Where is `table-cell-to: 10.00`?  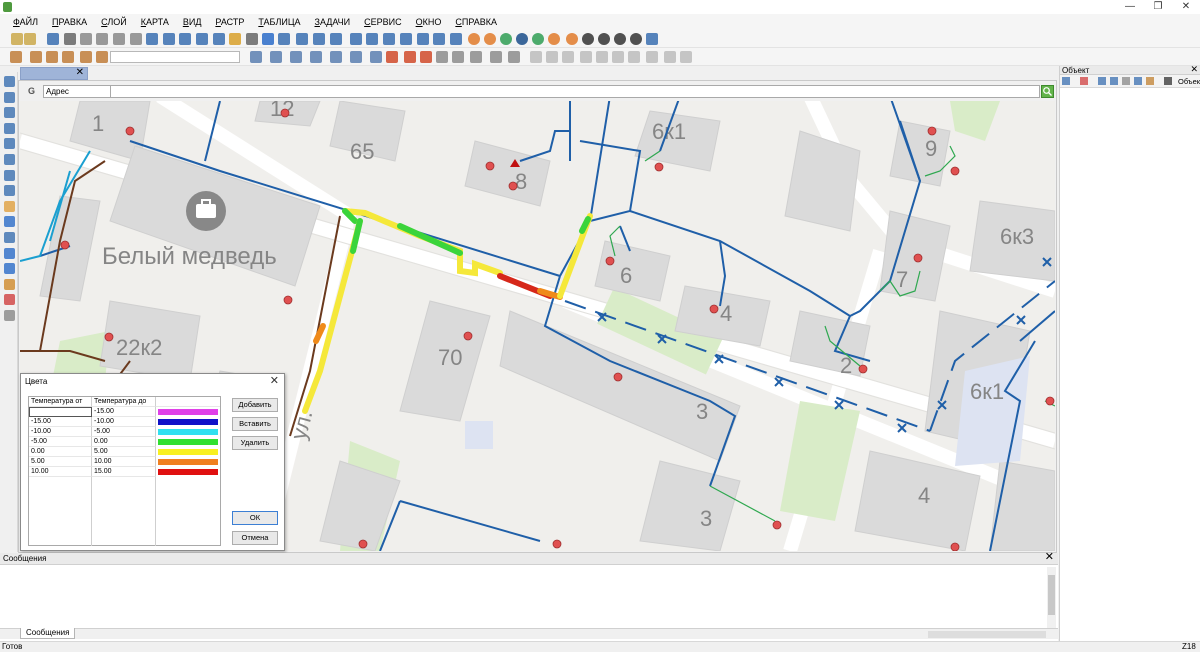
table-cell-to: 10.00 is located at coordinates (124, 462).